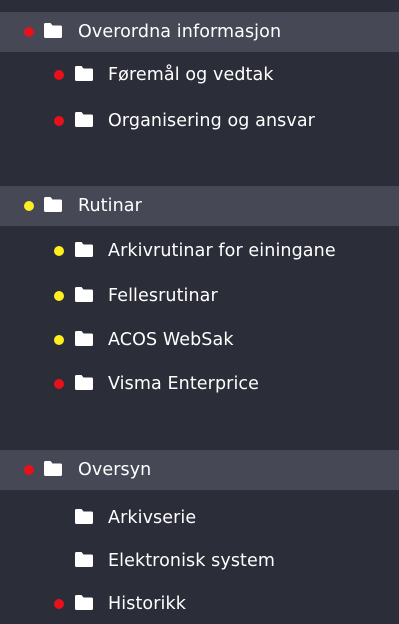 The height and width of the screenshot is (624, 399). Describe the element at coordinates (199, 470) in the screenshot. I see `section-oversyn: Oversyn` at that location.